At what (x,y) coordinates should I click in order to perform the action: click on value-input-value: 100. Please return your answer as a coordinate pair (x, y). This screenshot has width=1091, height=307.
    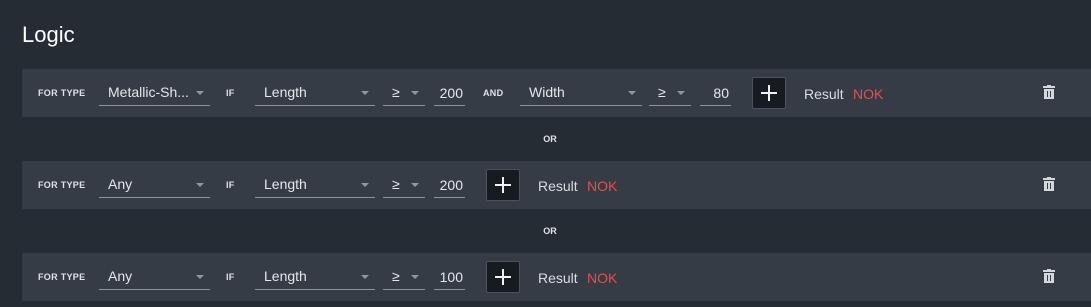
    Looking at the image, I should click on (451, 277).